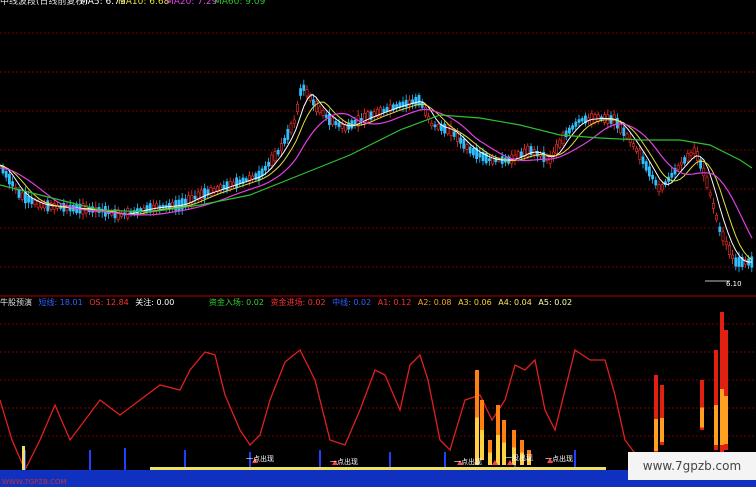 The width and height of the screenshot is (756, 487). I want to click on signal-label-2: 一点出现, so click(344, 462).